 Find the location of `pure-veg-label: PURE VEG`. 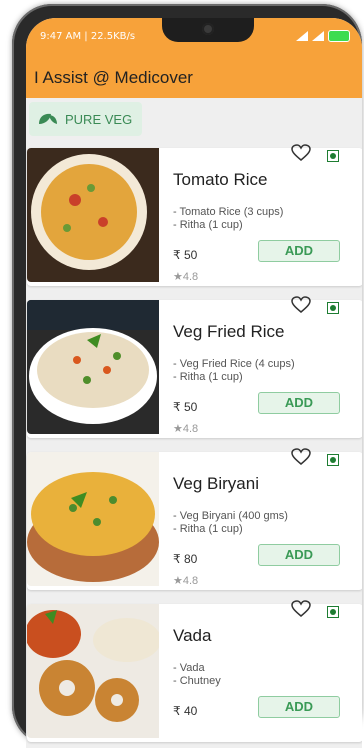

pure-veg-label: PURE VEG is located at coordinates (99, 119).